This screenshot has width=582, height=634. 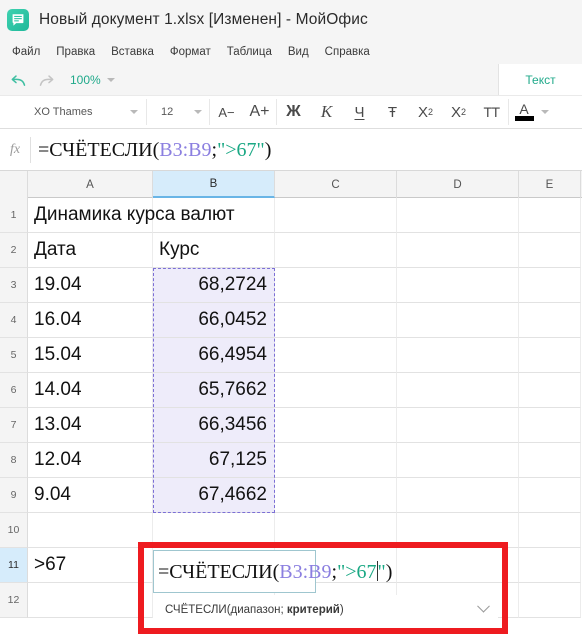 I want to click on cell-a6: 14.04, so click(x=90, y=390).